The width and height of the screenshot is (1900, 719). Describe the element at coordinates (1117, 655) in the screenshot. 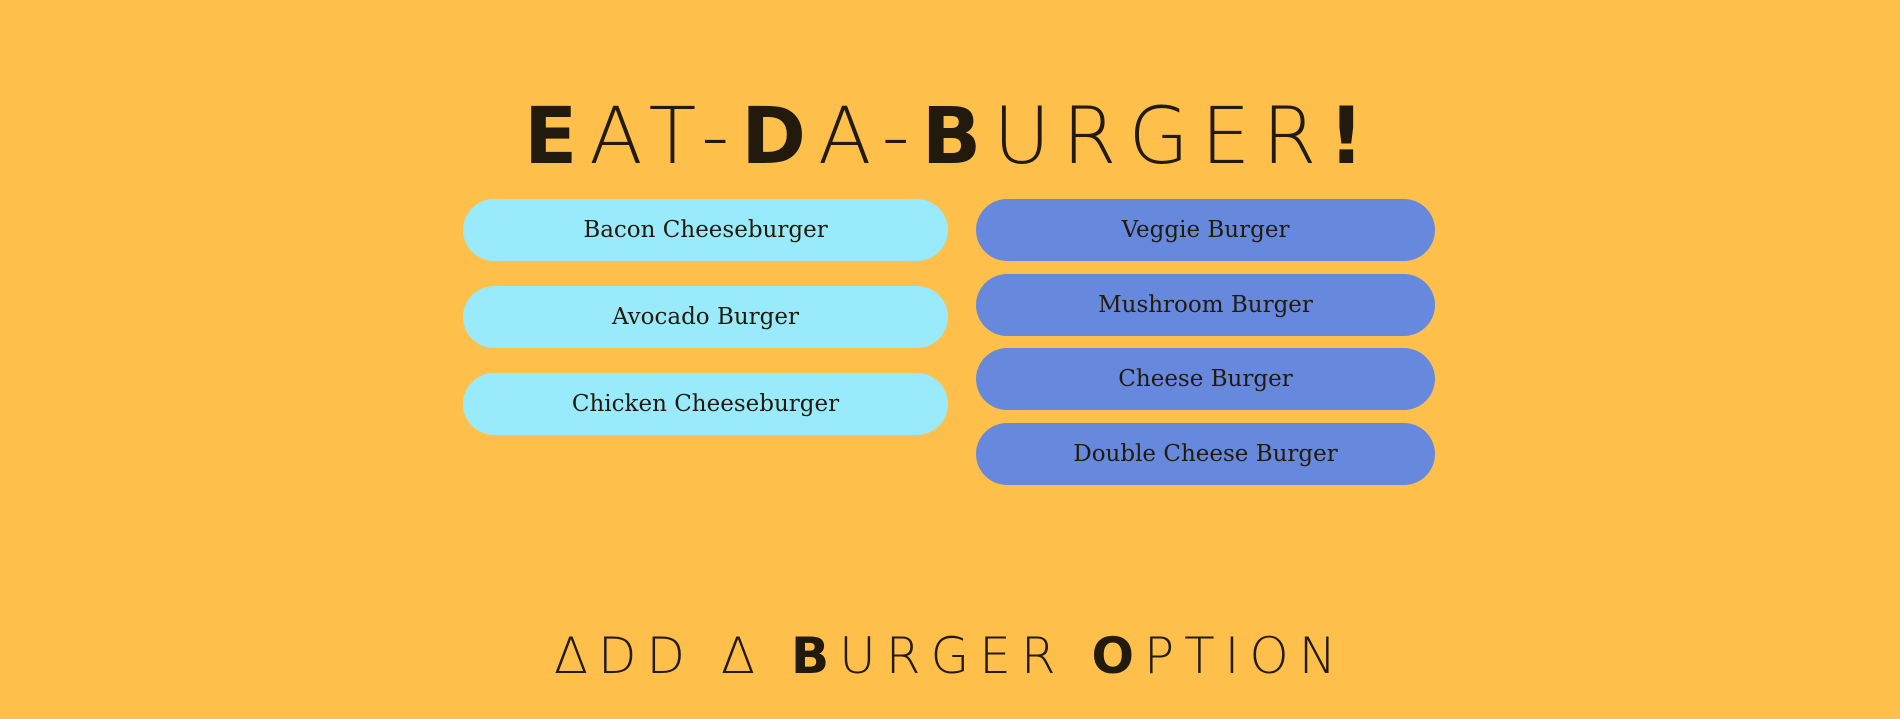

I see `heading-part: O` at that location.